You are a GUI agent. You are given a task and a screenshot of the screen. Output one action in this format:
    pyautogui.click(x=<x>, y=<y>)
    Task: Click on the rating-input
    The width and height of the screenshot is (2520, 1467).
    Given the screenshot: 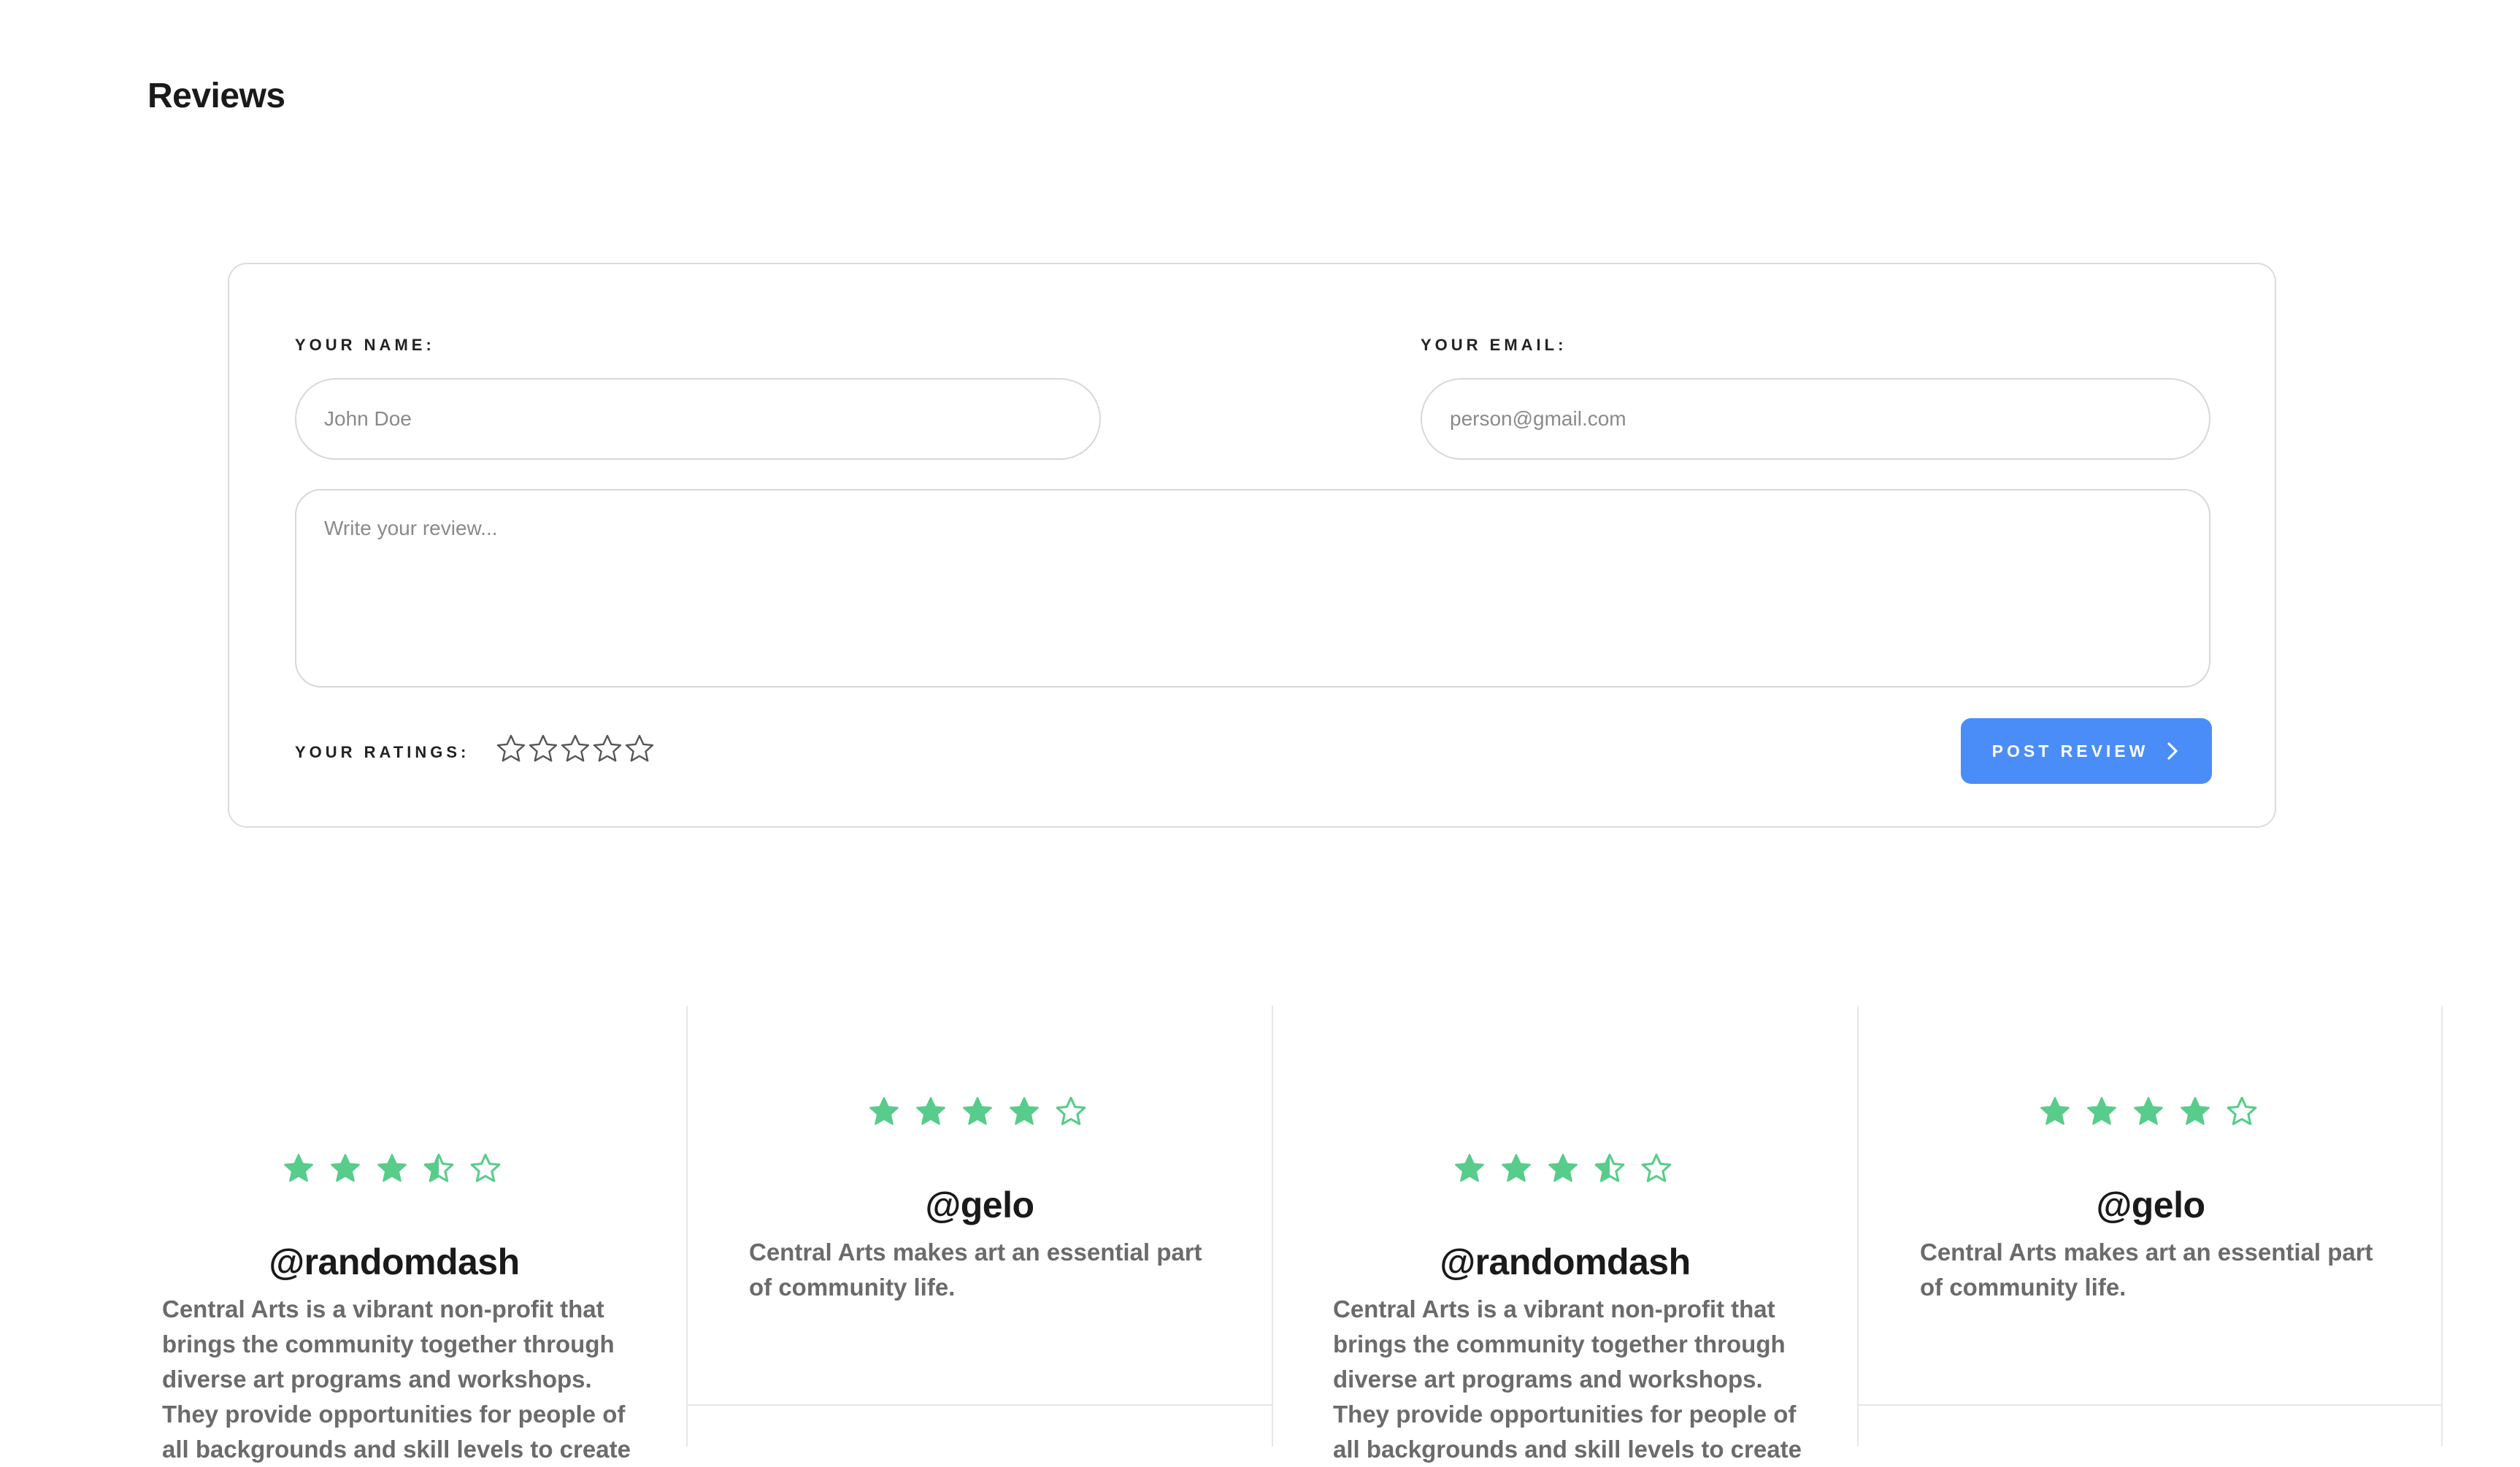 What is the action you would take?
    pyautogui.click(x=575, y=749)
    